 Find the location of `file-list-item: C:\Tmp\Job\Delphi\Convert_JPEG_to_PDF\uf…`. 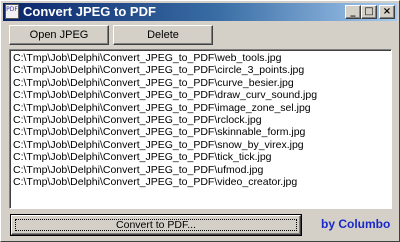

file-list-item: C:\Tmp\Job\Delphi\Convert_JPEG_to_PDF\uf… is located at coordinates (201, 170).